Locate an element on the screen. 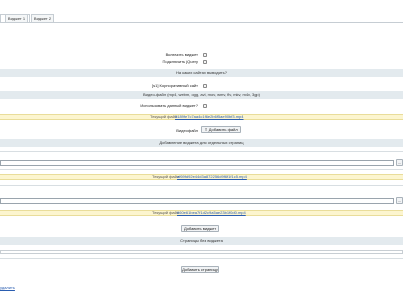 This screenshot has height=294, width=403. site-s1-label: [s1] Корпоративный сайт is located at coordinates (174, 85).